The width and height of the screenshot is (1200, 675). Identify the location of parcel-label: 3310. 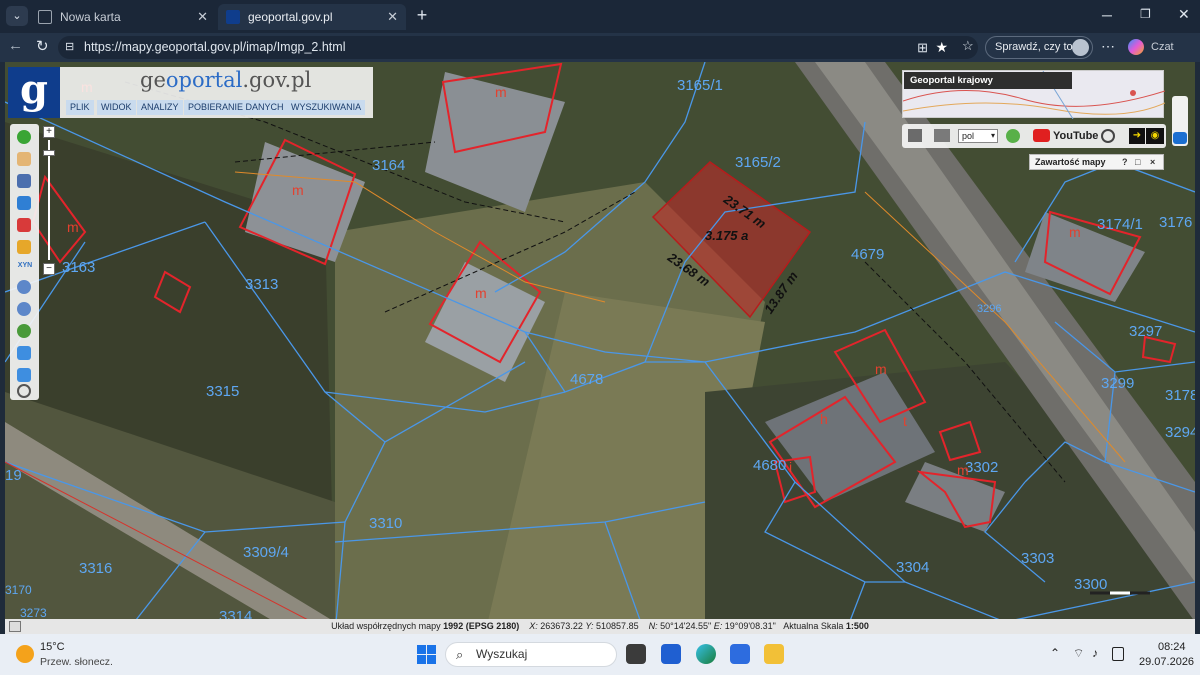
(385, 523).